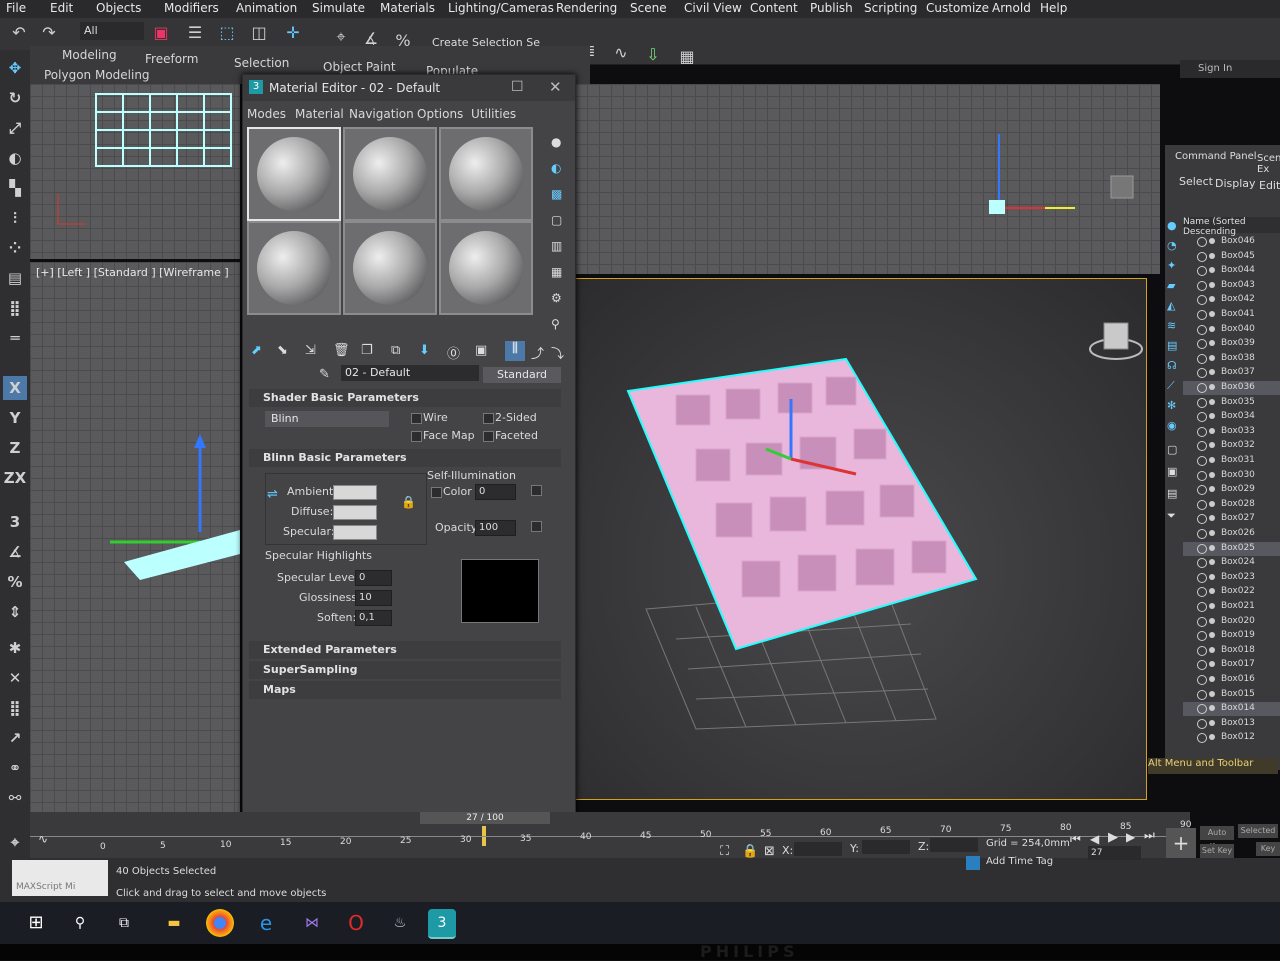 Image resolution: width=1280 pixels, height=961 pixels. I want to click on time-slider: 27 / 100, so click(485, 818).